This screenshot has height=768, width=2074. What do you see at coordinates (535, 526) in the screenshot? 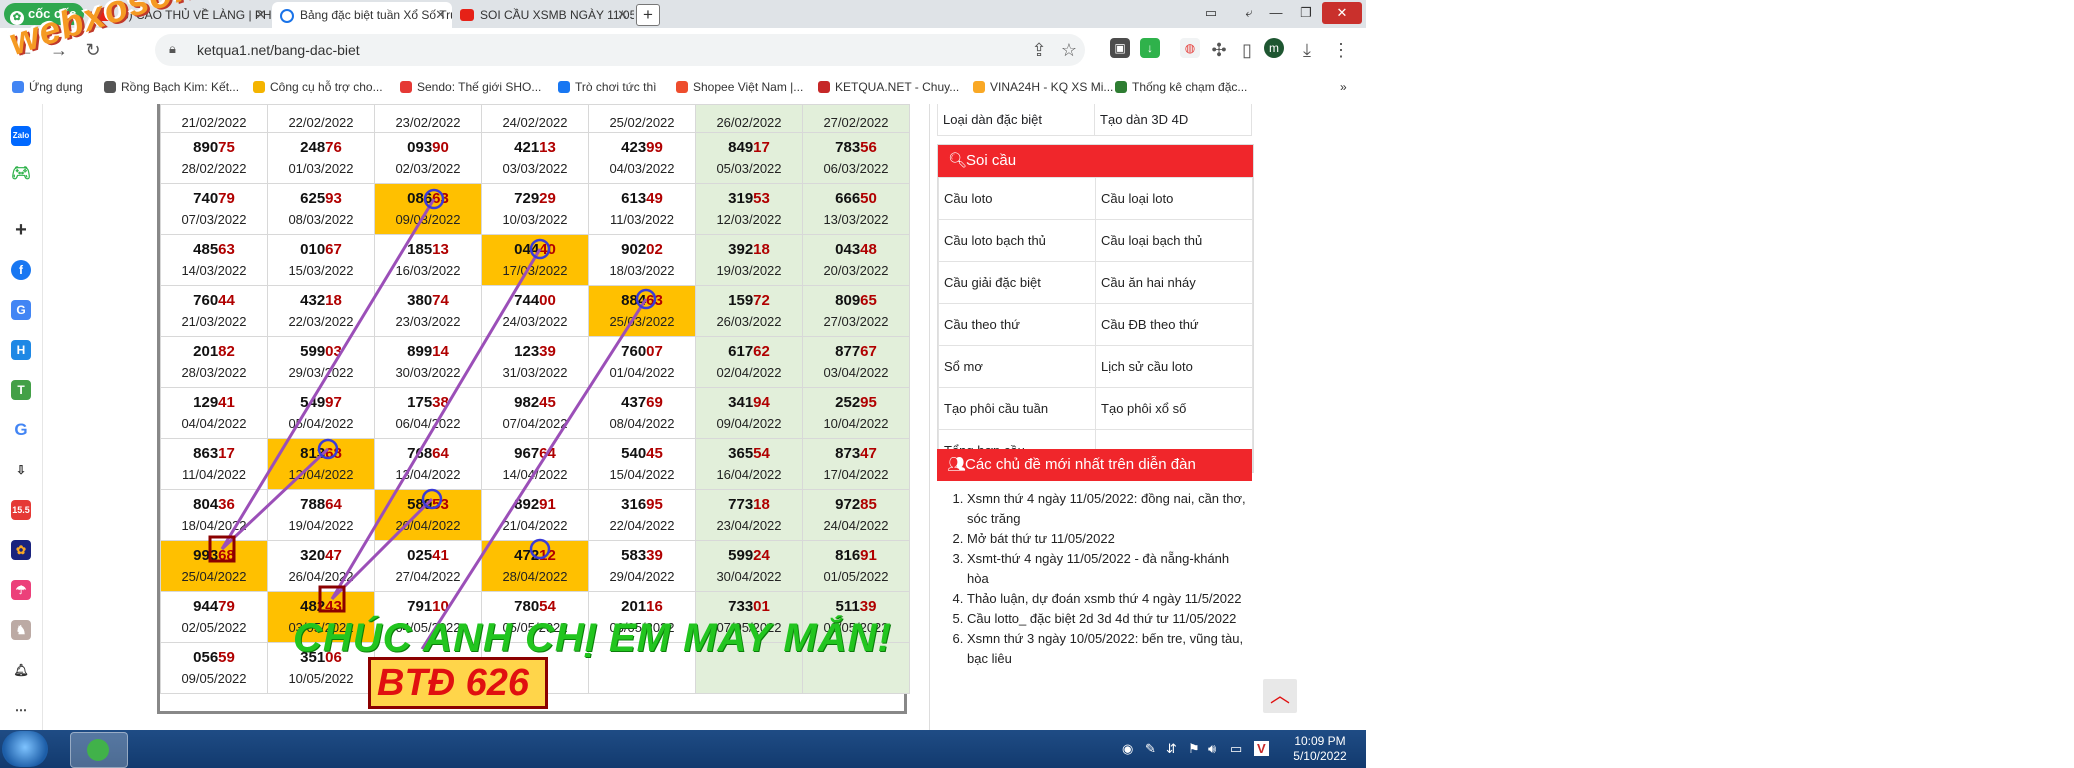
I see `result-date: 21/04/2022` at bounding box center [535, 526].